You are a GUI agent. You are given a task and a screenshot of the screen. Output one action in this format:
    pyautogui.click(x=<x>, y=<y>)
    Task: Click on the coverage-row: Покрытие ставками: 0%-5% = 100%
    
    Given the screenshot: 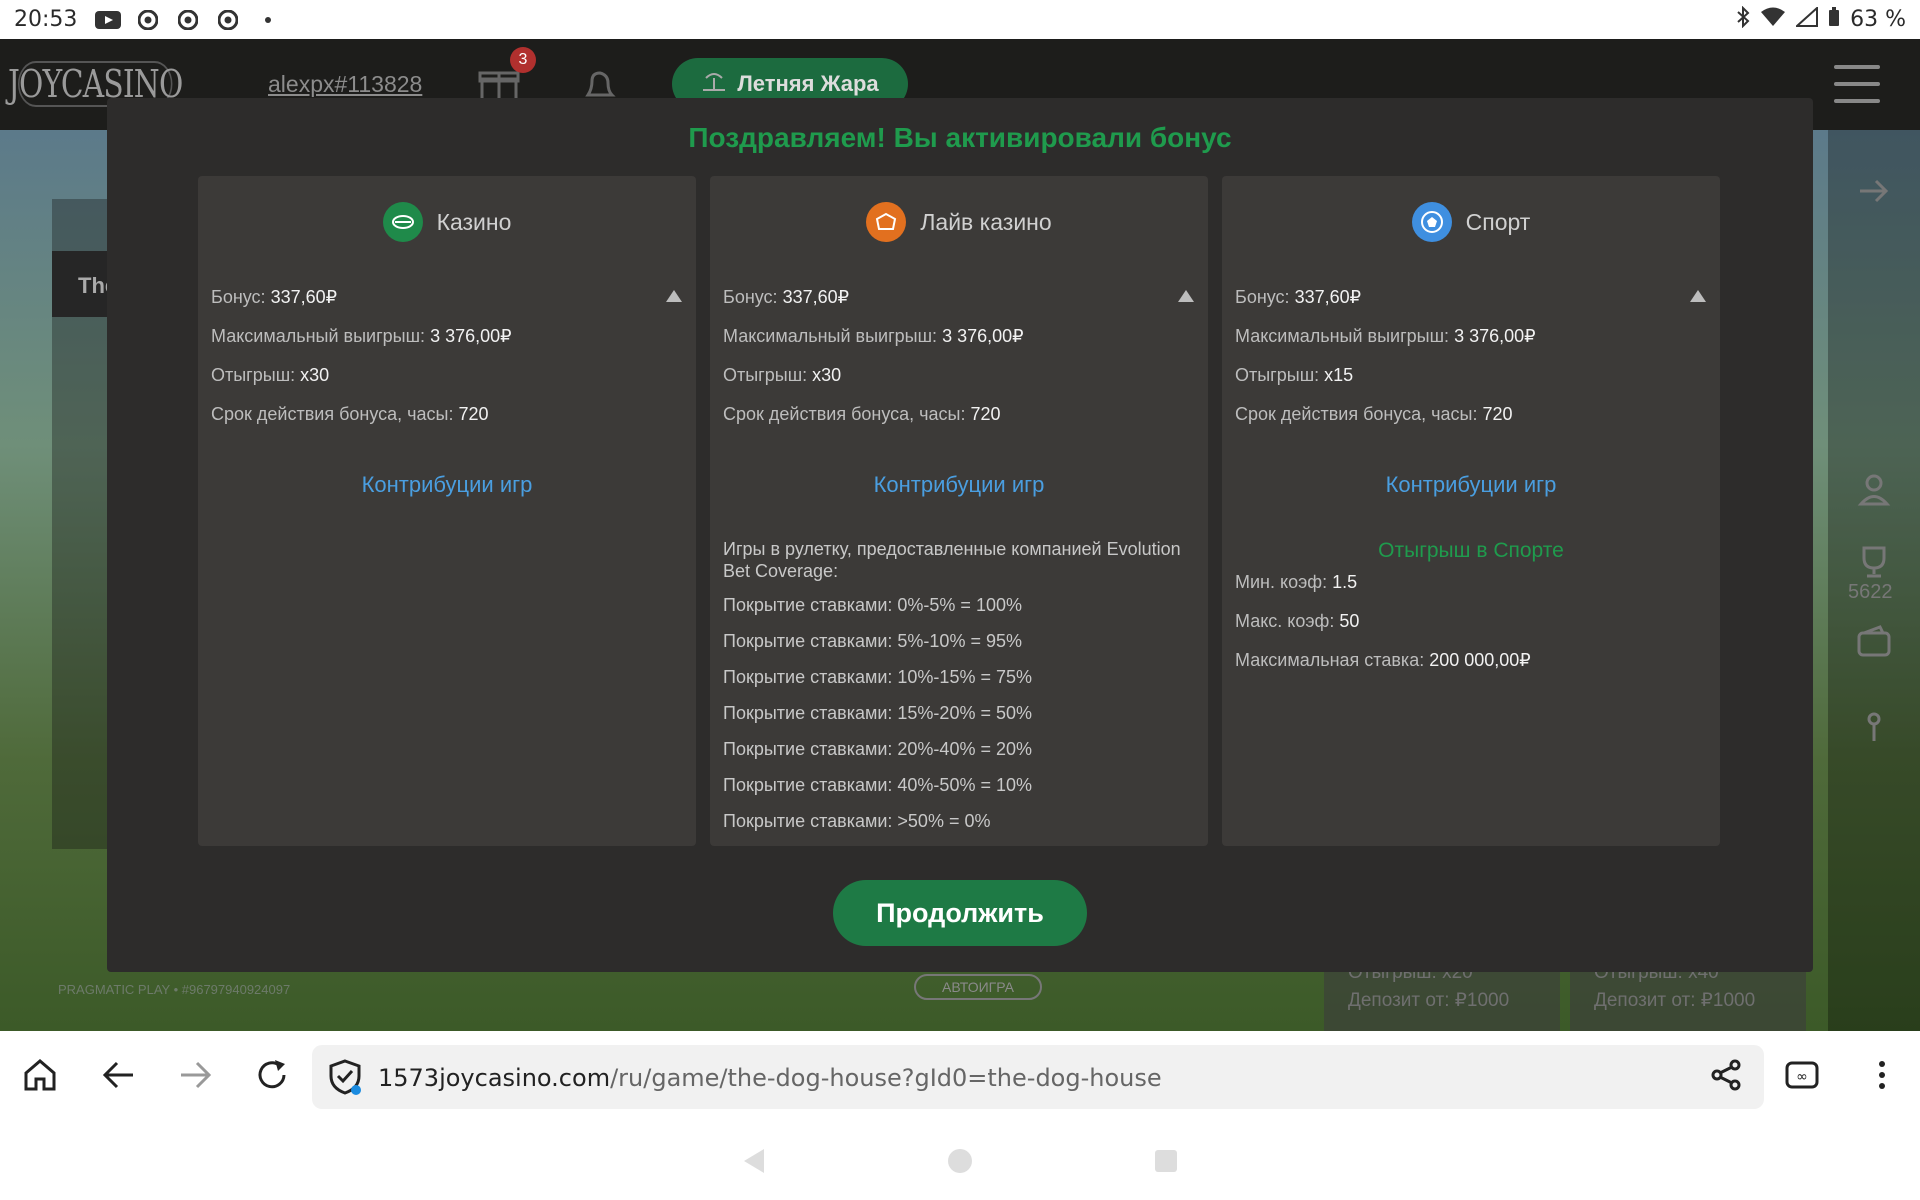 What is the action you would take?
    pyautogui.click(x=872, y=605)
    